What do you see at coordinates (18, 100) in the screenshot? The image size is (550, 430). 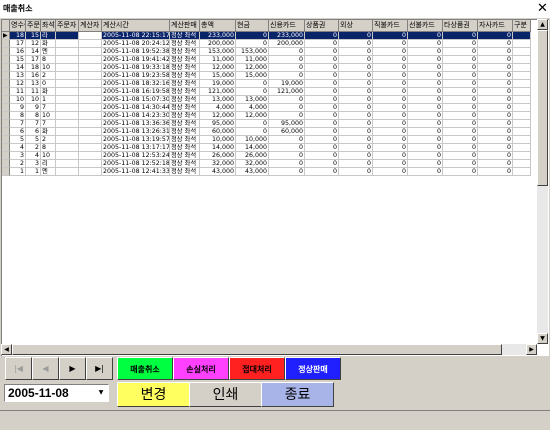 I see `table-cell: 10` at bounding box center [18, 100].